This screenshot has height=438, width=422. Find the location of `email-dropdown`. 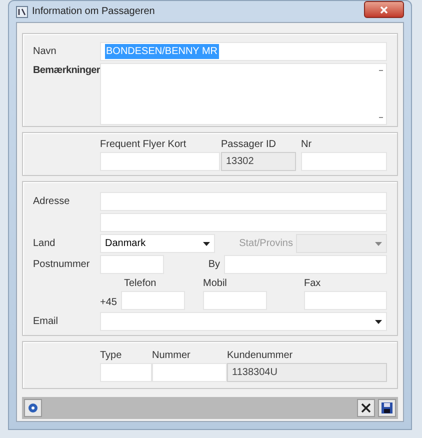

email-dropdown is located at coordinates (243, 321).